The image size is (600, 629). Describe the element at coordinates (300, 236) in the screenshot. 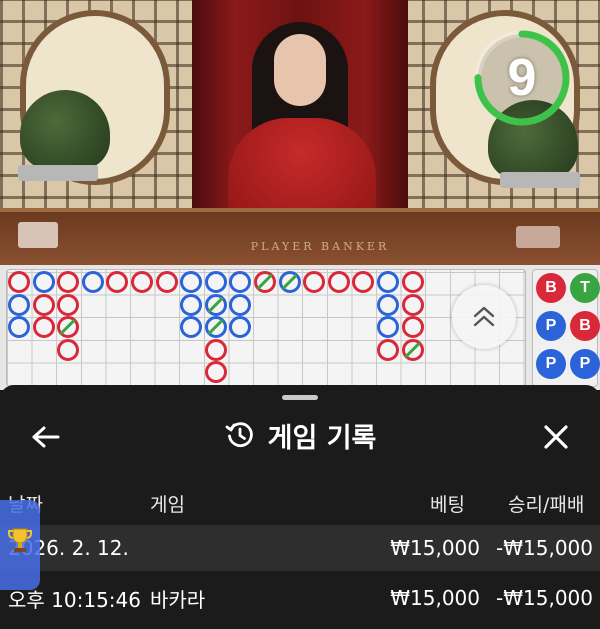

I see `baccarat-table` at that location.